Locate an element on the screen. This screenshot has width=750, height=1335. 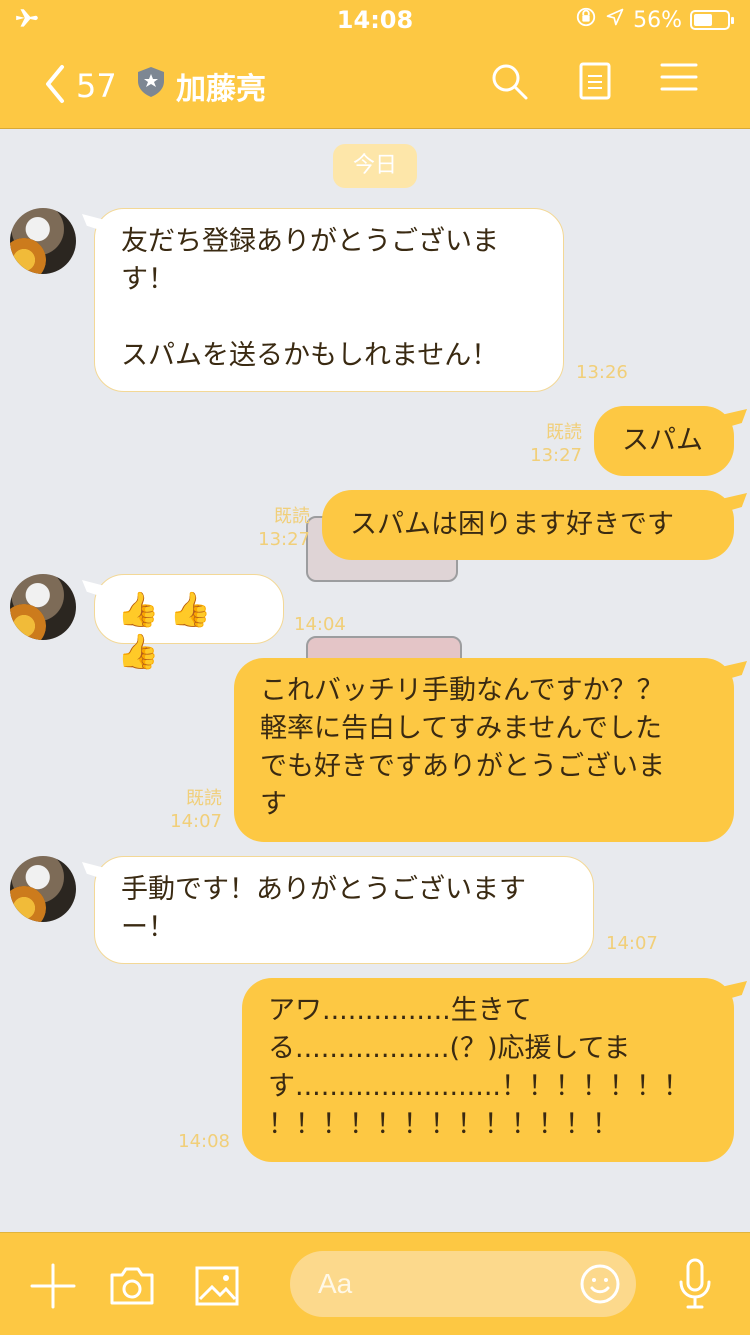
message-time: 13:26 is located at coordinates (602, 372).